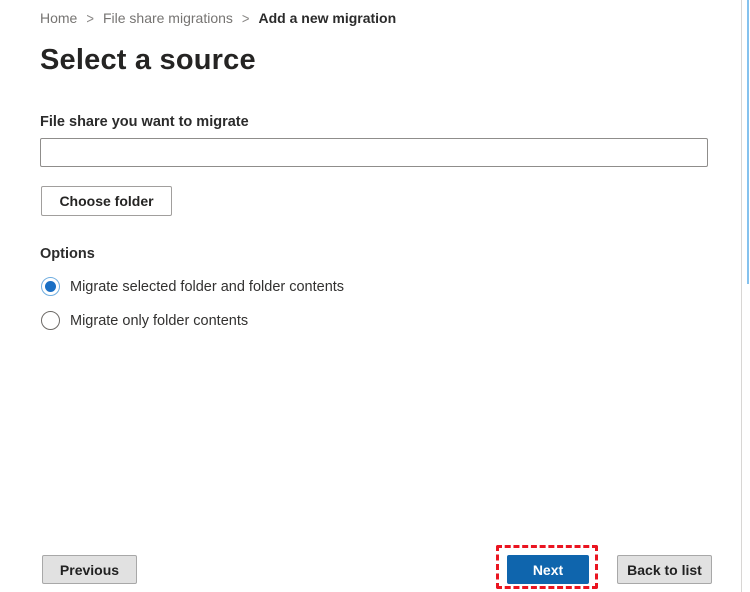 The image size is (750, 592). I want to click on radio-label: Migrate only folder contents, so click(159, 320).